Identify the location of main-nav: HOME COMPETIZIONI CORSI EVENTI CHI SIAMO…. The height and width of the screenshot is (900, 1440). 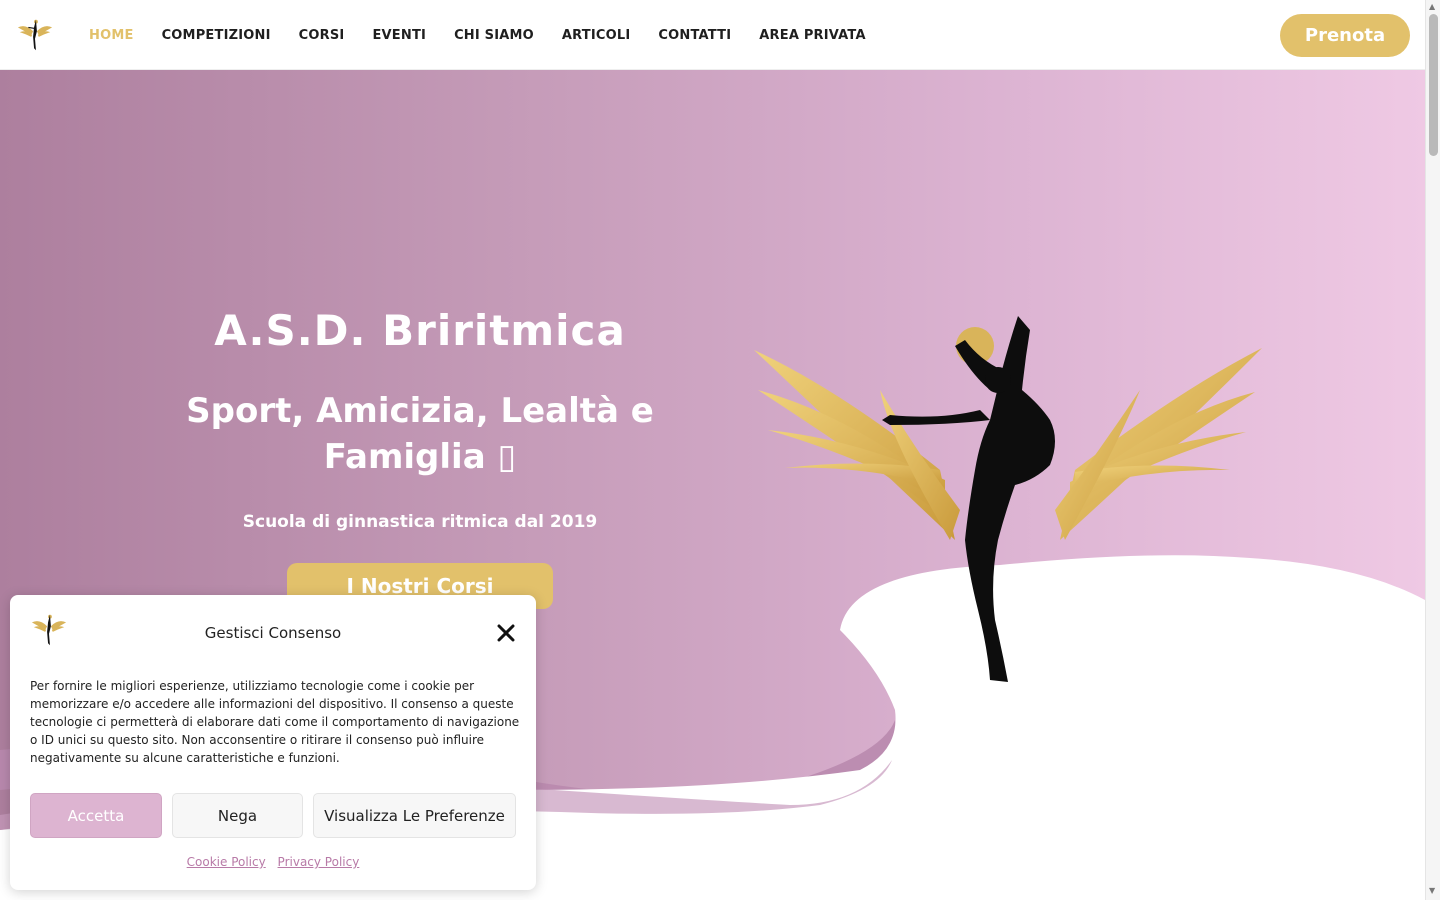
(491, 35).